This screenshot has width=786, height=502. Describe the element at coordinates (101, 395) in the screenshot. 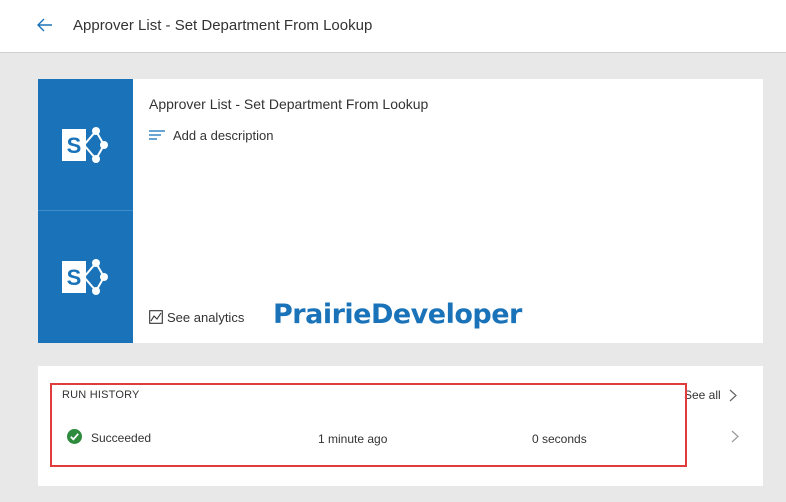

I see `run-history-heading: RUN HISTORY` at that location.